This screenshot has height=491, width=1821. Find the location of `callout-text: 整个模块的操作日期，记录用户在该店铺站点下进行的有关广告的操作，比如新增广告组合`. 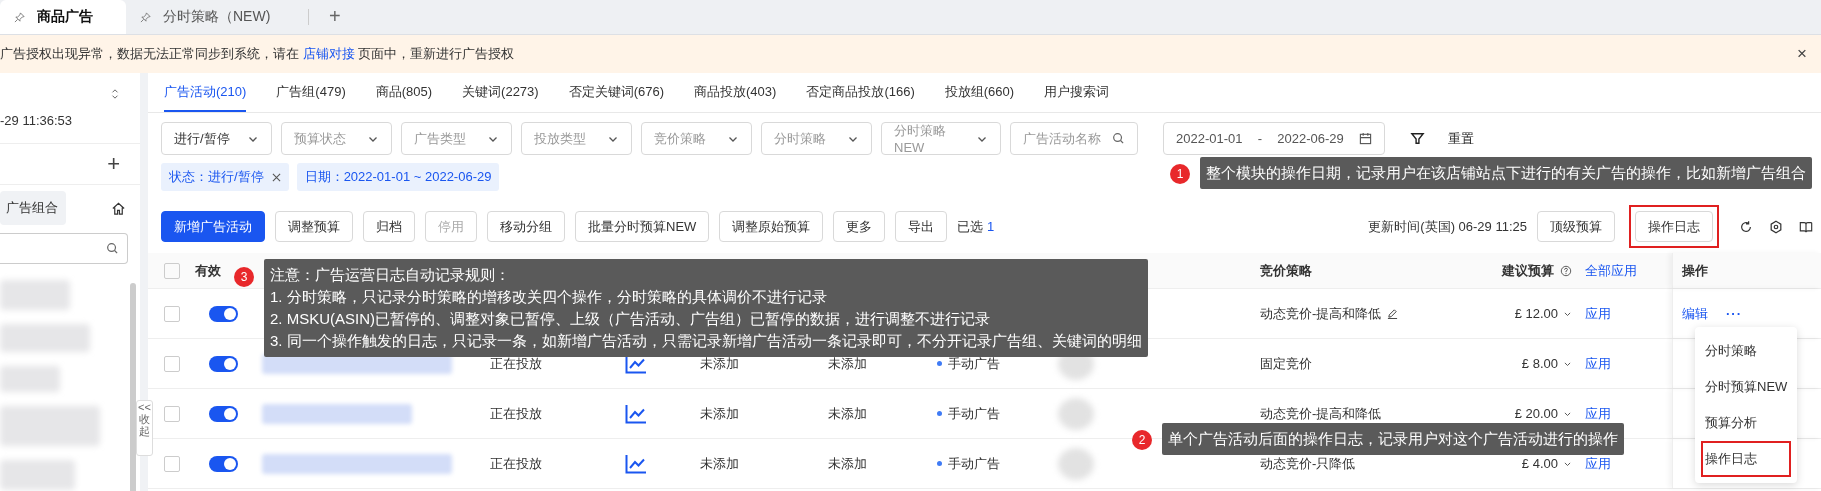

callout-text: 整个模块的操作日期，记录用户在该店铺站点下进行的有关广告的操作，比如新增广告组合 is located at coordinates (1506, 173).